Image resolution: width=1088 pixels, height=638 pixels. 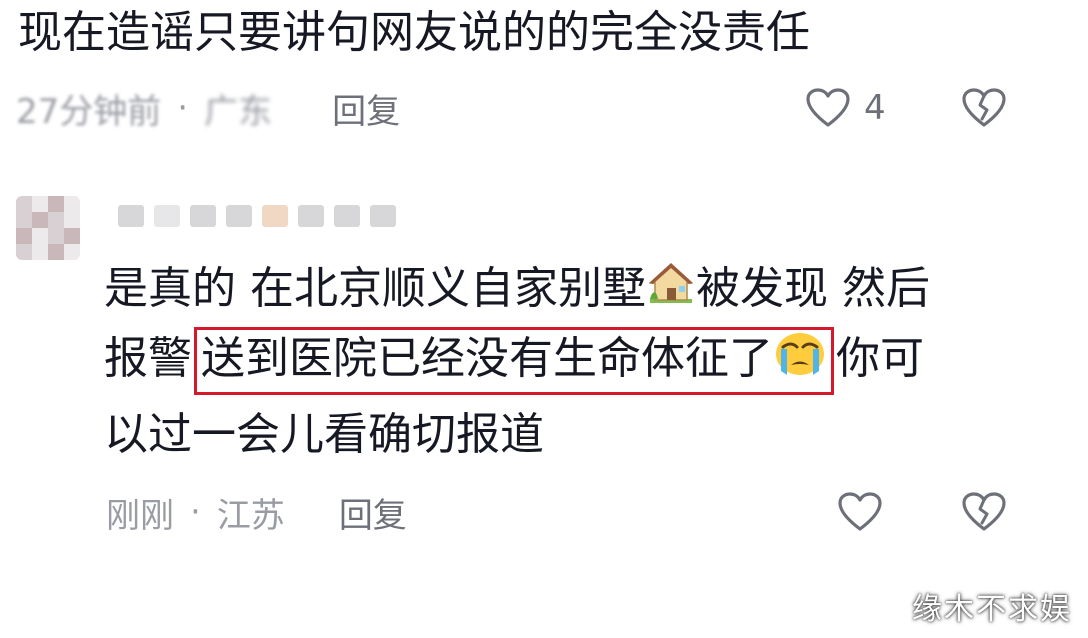 I want to click on highlighted-text: 送到医院已经没有生命体征了, so click(x=487, y=358).